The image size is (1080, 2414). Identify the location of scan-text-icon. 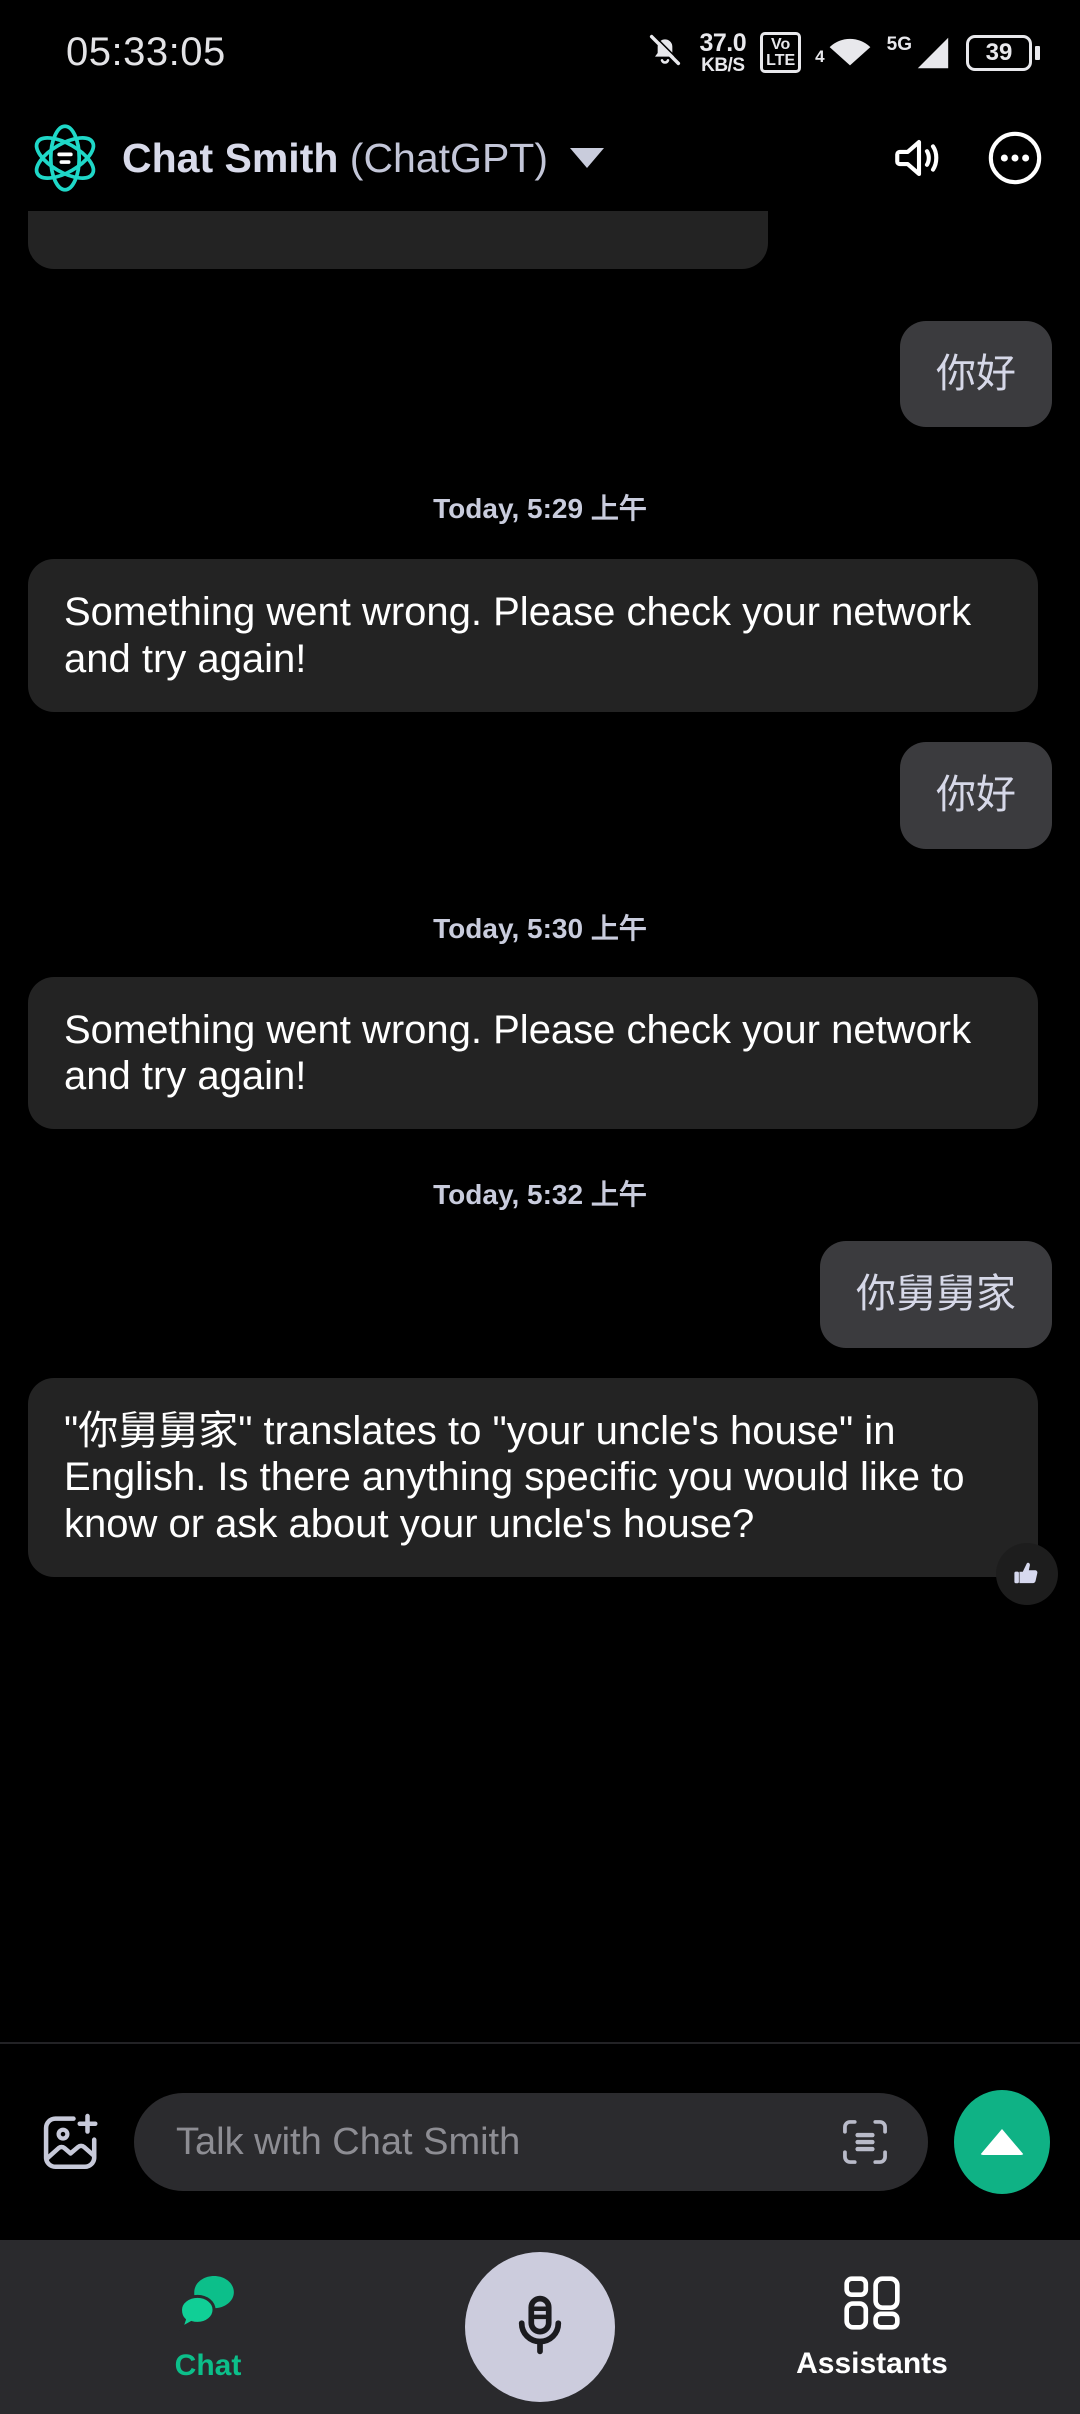
(865, 2142).